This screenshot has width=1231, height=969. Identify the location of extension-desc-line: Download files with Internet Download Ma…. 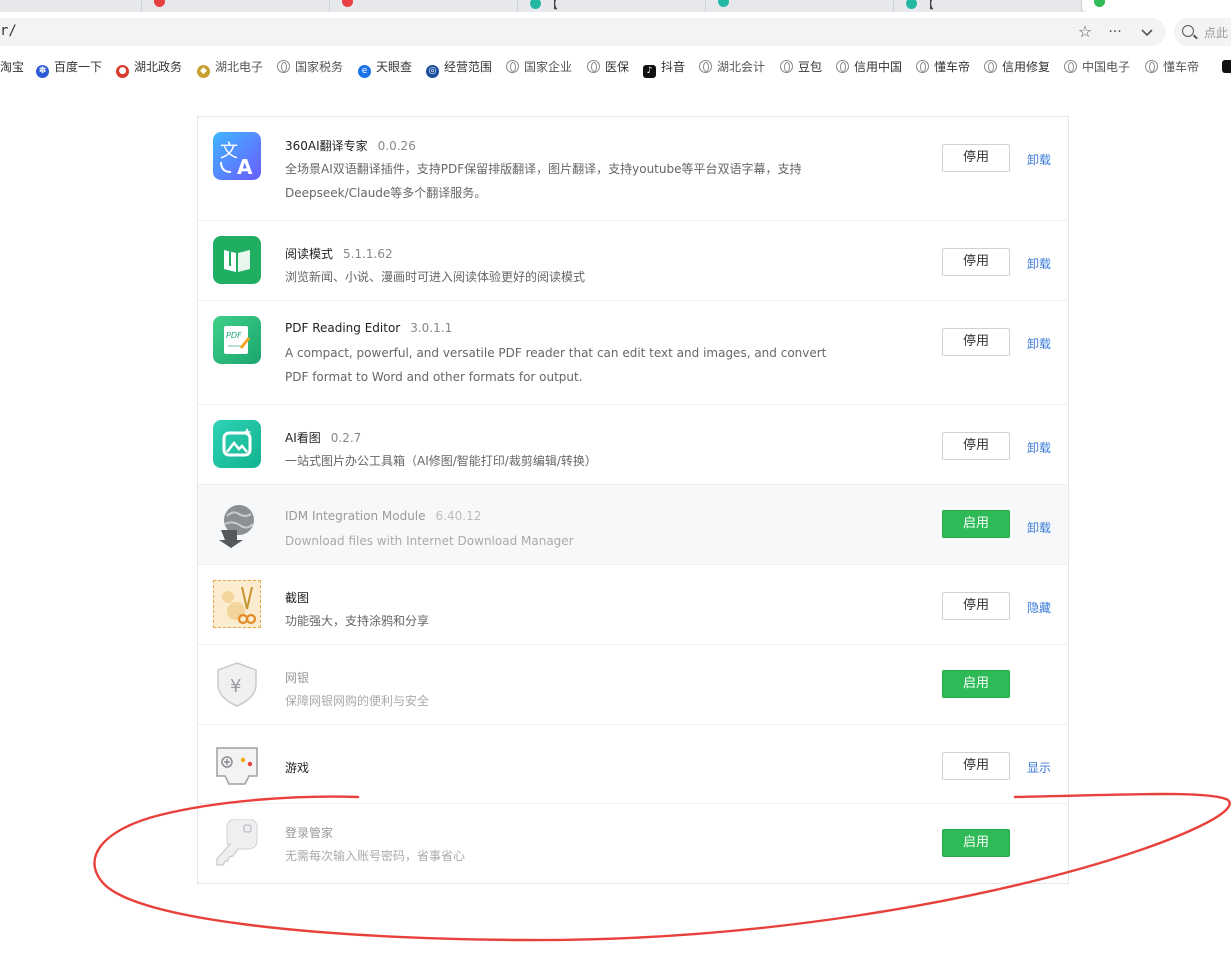
(429, 541).